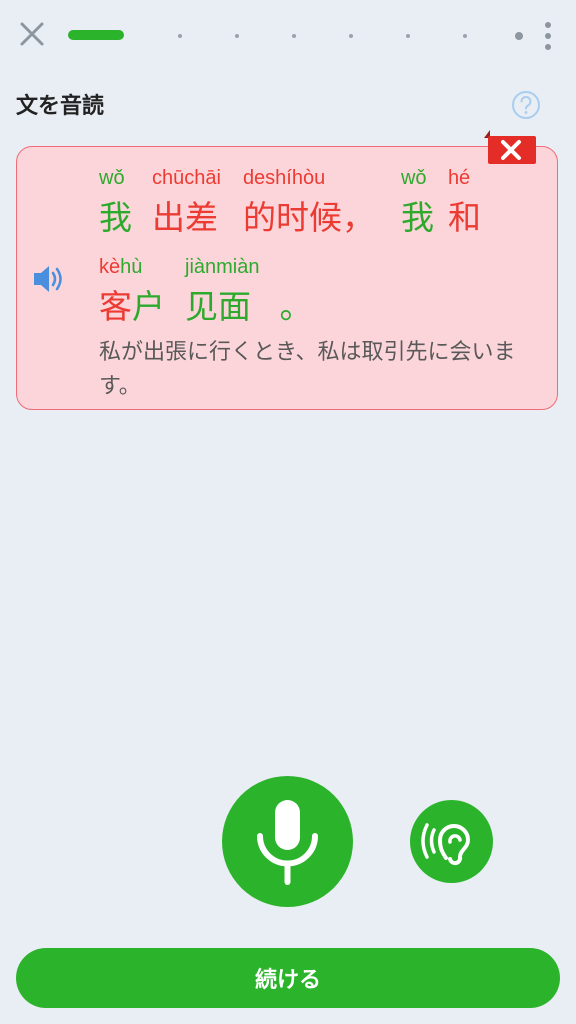 The image size is (576, 1024). Describe the element at coordinates (292, 217) in the screenshot. I see `hanzi-text: 的时候` at that location.